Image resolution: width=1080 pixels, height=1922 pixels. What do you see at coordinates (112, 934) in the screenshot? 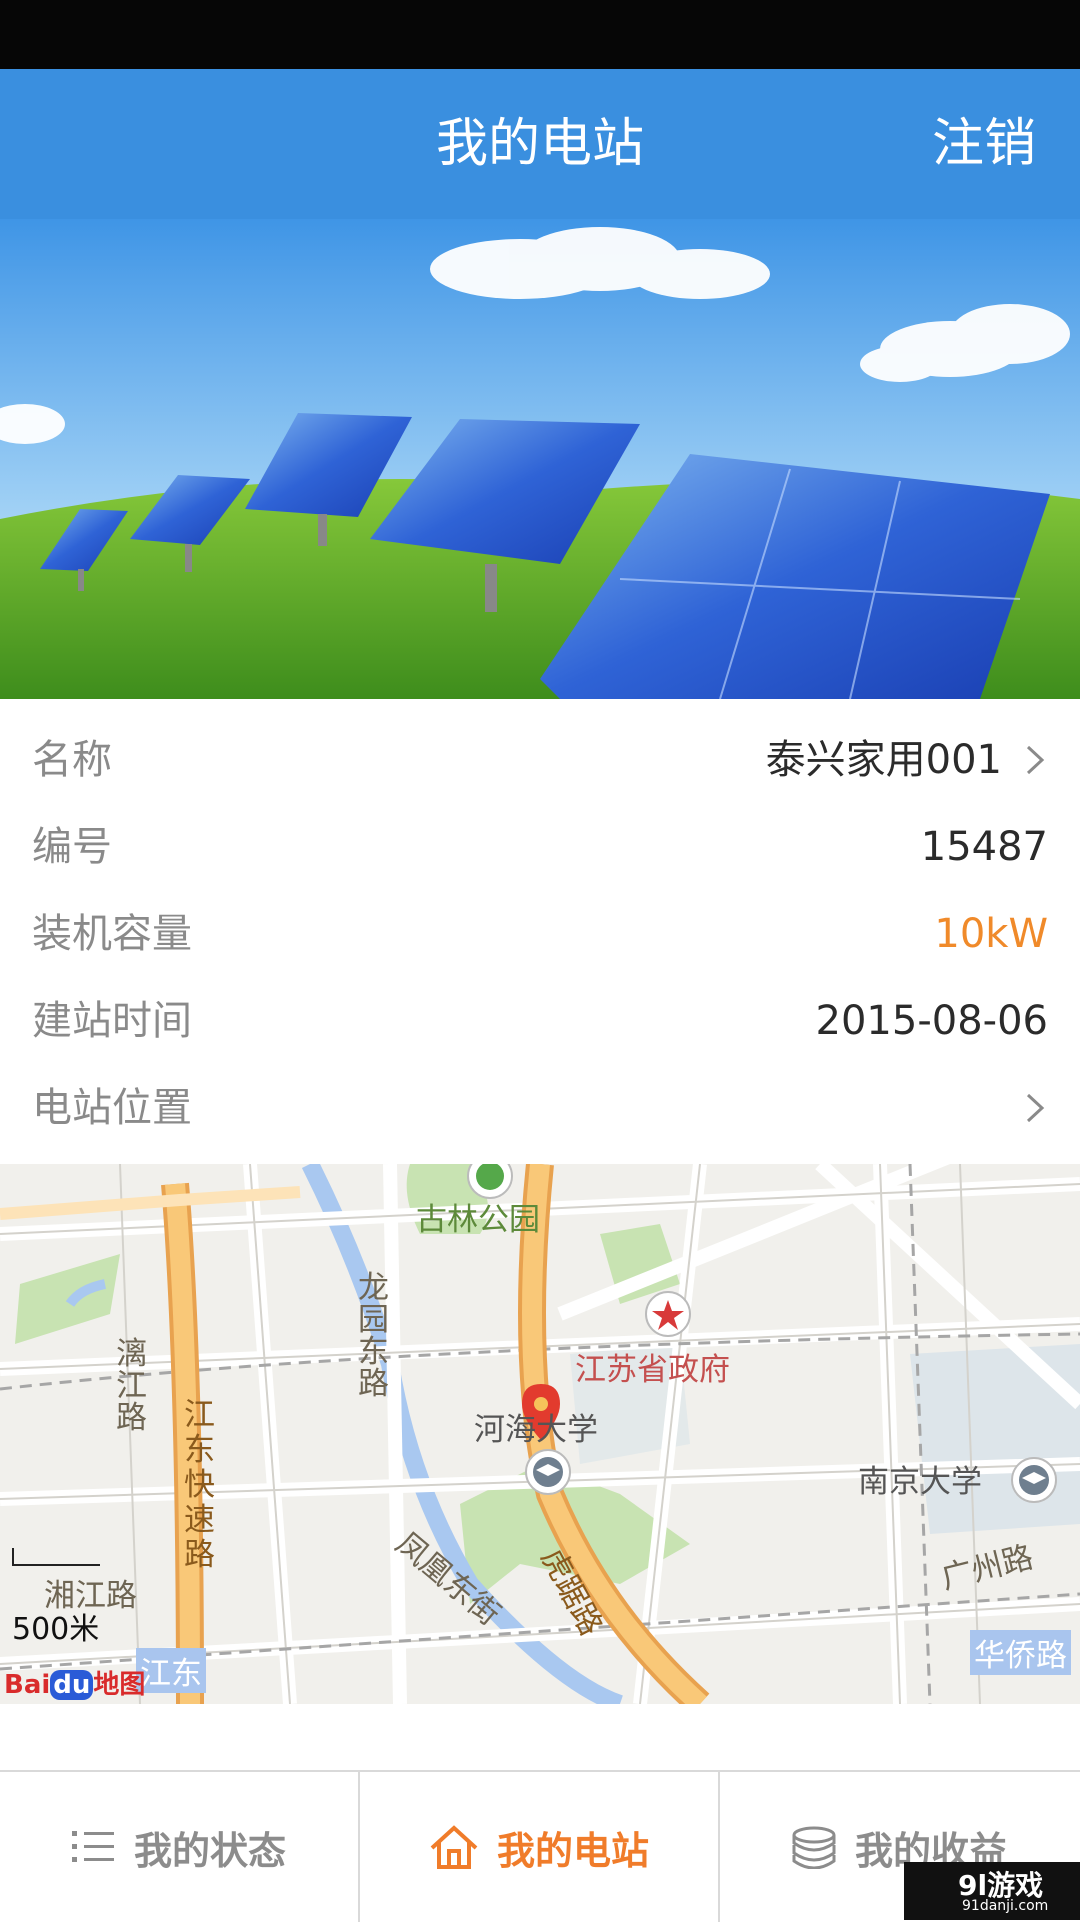
I see `capacity-label: 装机容量` at bounding box center [112, 934].